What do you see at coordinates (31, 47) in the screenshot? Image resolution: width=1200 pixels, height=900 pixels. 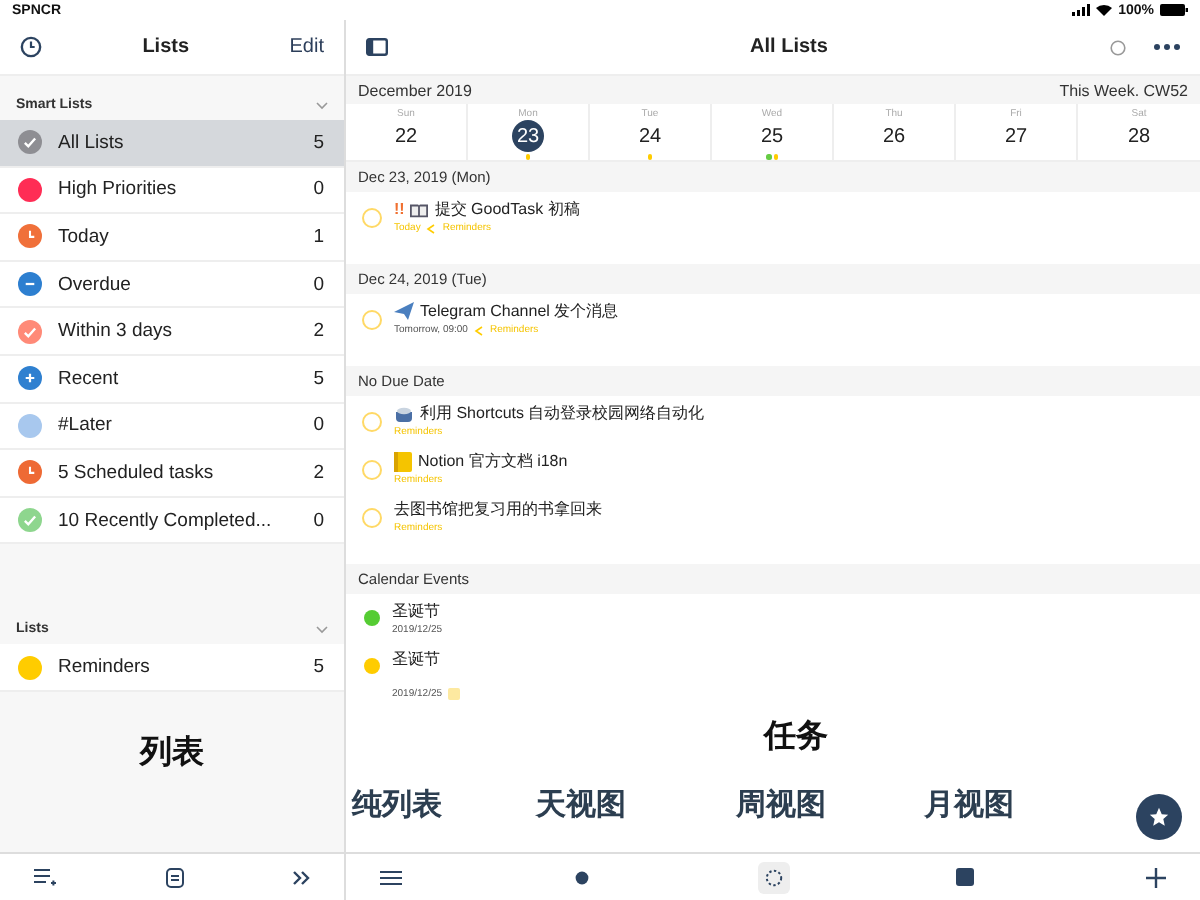 I see `clock-icon` at bounding box center [31, 47].